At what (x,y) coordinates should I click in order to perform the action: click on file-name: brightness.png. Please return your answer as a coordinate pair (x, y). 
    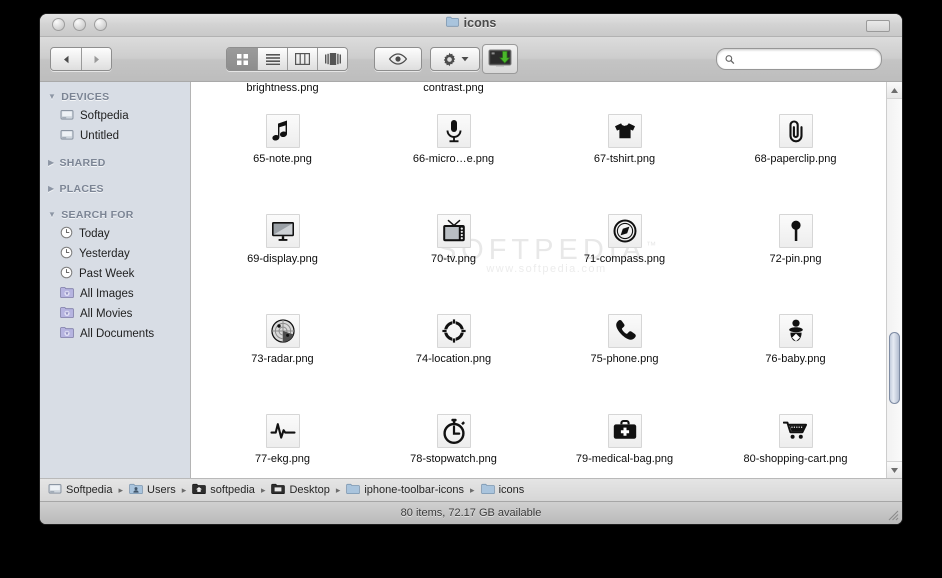
    Looking at the image, I should click on (282, 88).